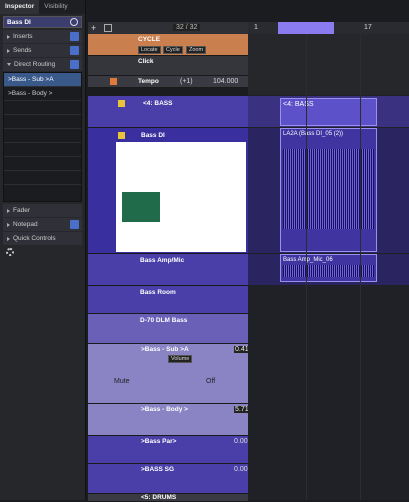 The height and width of the screenshot is (502, 409). Describe the element at coordinates (122, 381) in the screenshot. I see `mute-label: Mute` at that location.